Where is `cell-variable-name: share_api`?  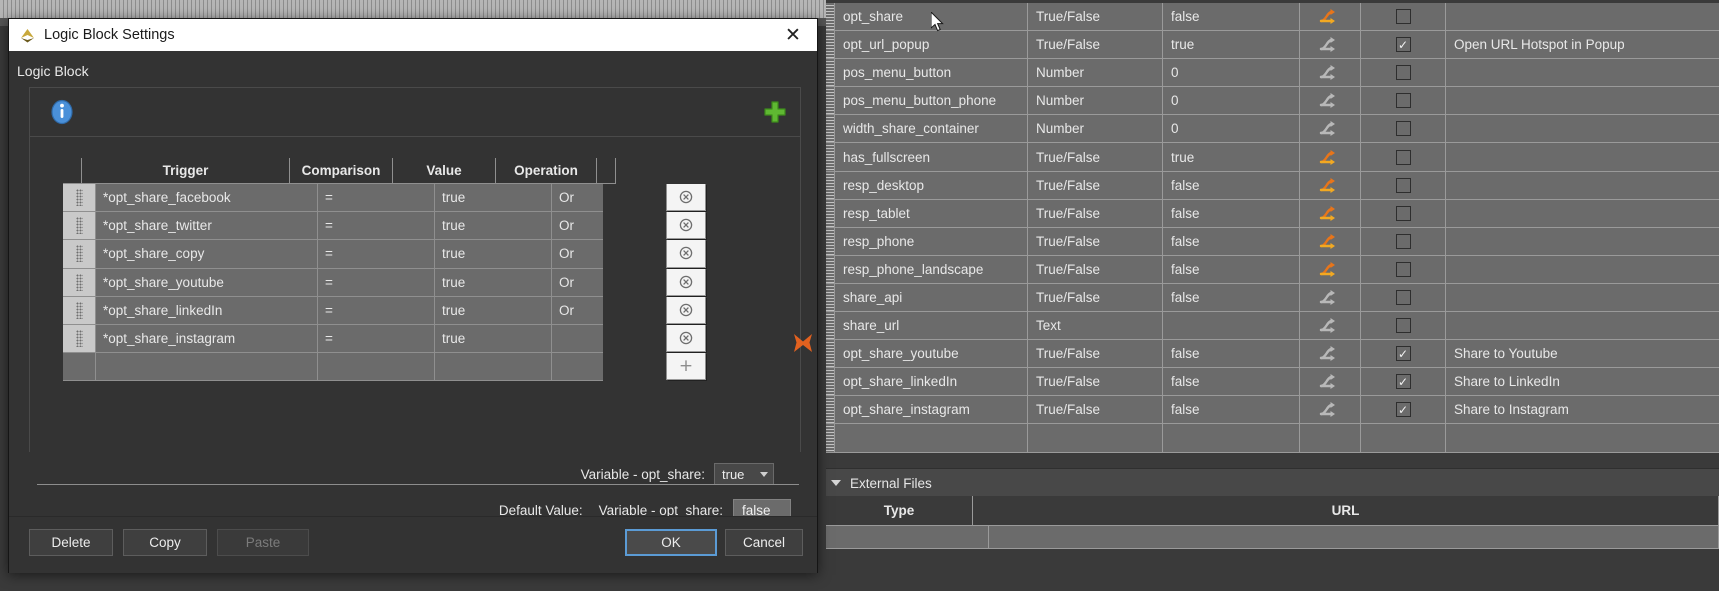
cell-variable-name: share_api is located at coordinates (931, 297).